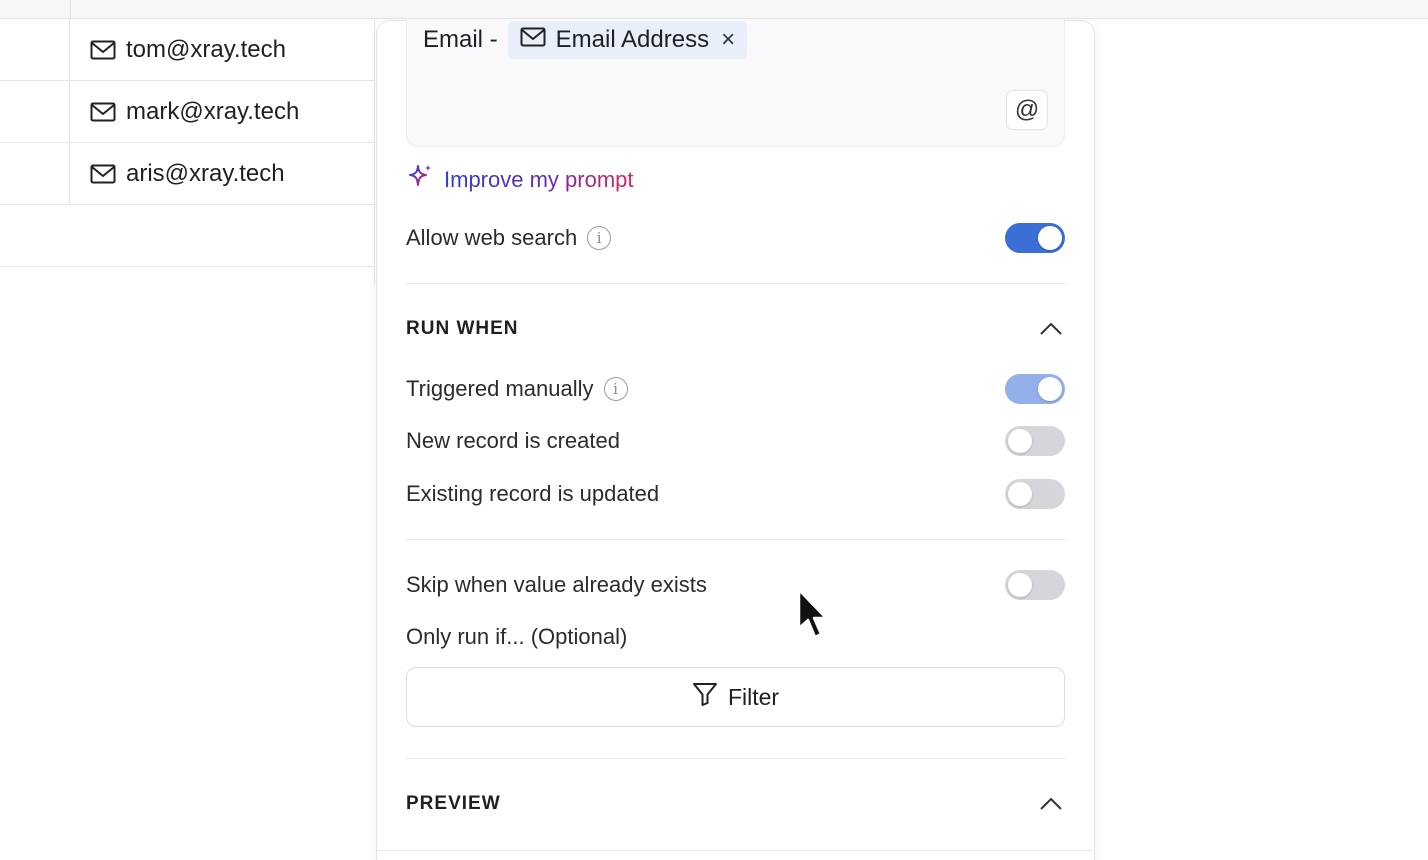 The image size is (1428, 860). Describe the element at coordinates (533, 493) in the screenshot. I see `run-option-label: Existing record is updated` at that location.